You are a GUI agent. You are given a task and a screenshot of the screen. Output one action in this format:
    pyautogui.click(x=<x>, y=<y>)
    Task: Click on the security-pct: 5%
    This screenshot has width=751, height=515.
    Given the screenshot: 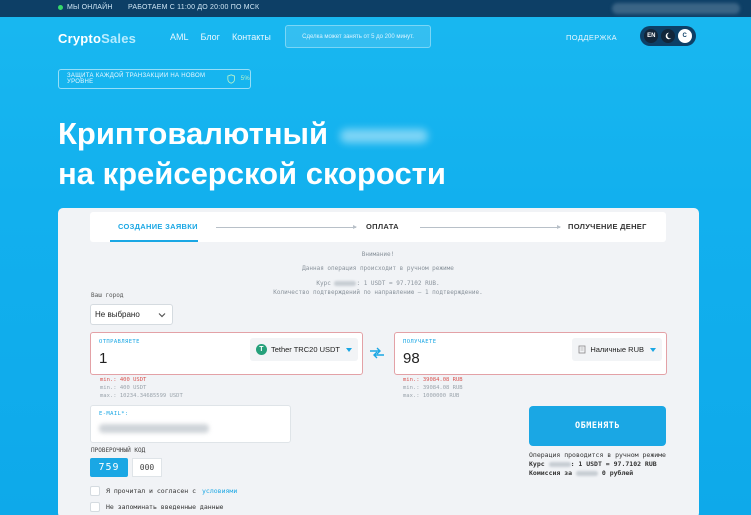 What is the action you would take?
    pyautogui.click(x=245, y=79)
    